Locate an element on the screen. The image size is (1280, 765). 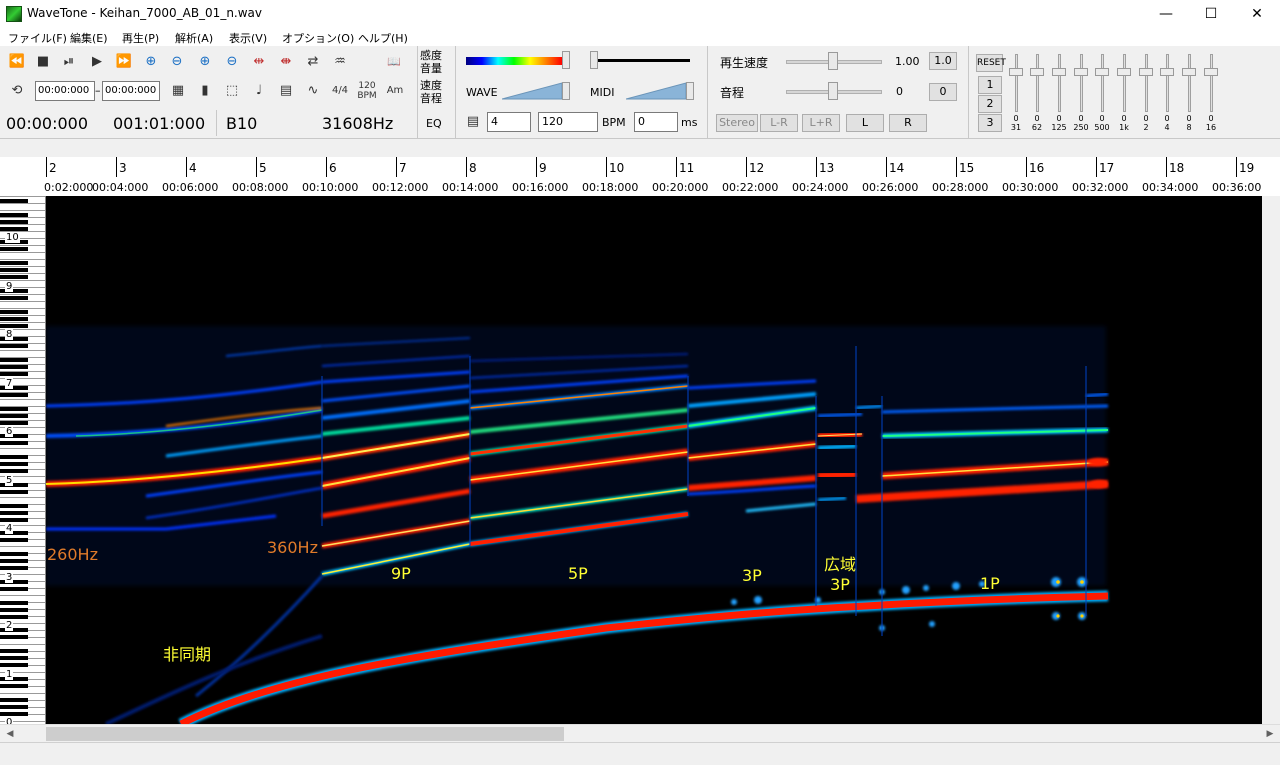
zoom-in-horizontal-icon: ⊕ is located at coordinates (151, 62).